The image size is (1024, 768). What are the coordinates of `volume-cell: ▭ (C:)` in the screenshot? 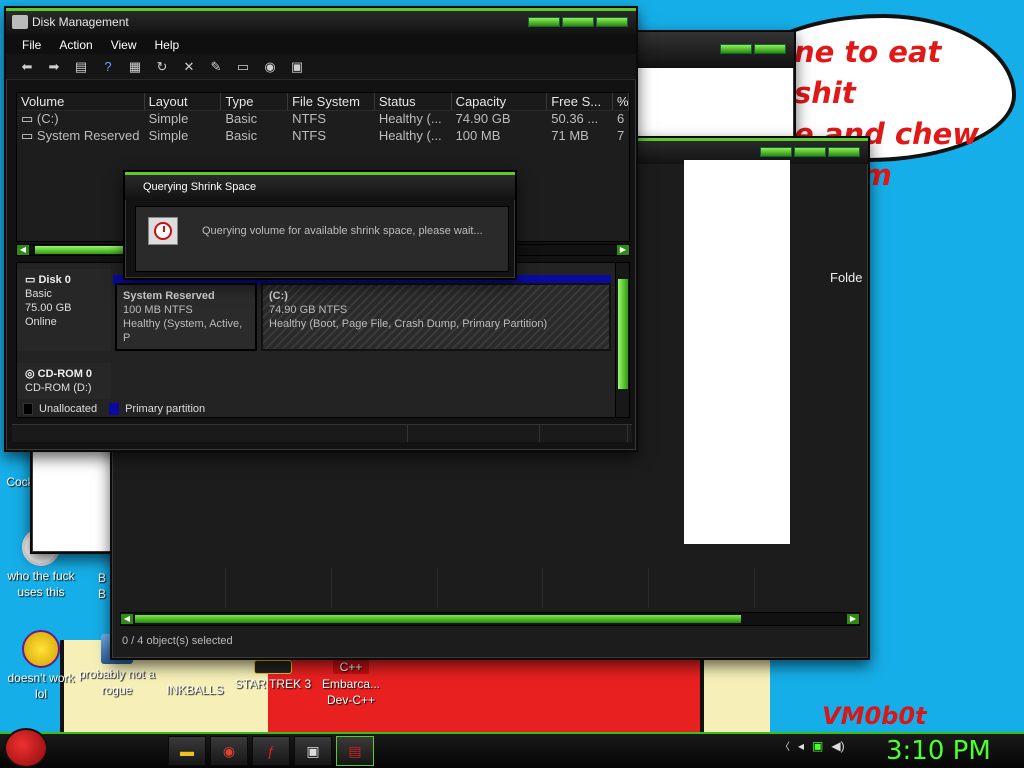 It's located at (81, 119).